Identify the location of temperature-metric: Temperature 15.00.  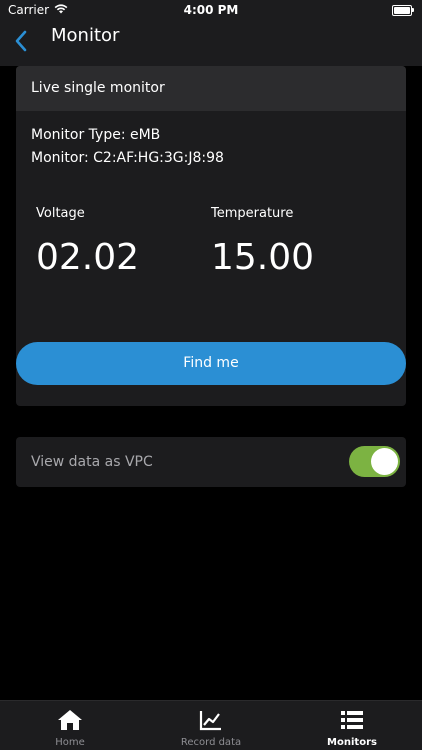
(262, 242).